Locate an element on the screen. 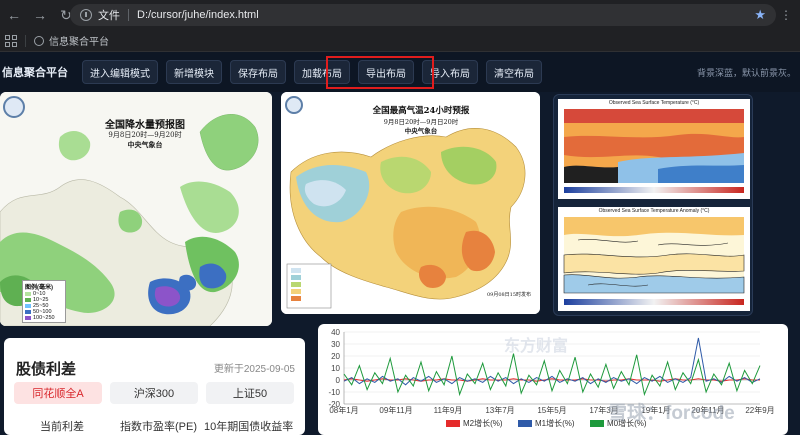  rain-map-title: 全国降水量预报图 is located at coordinates (145, 125).